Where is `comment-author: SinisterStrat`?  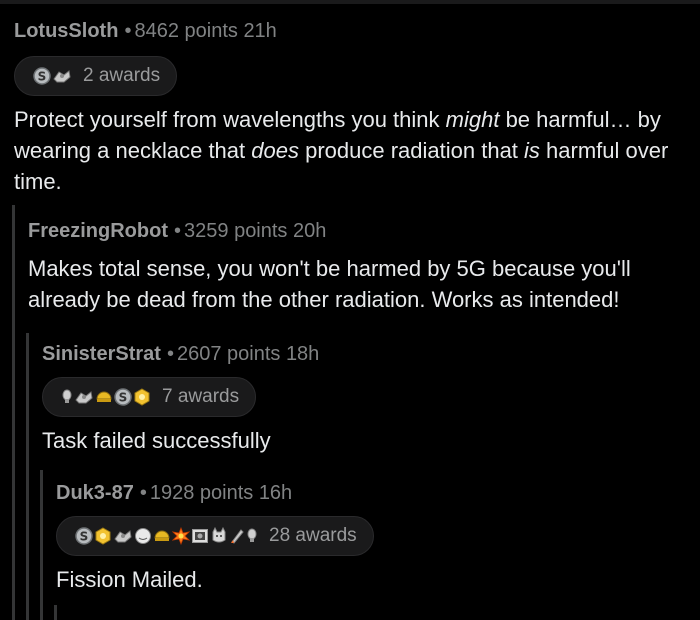 comment-author: SinisterStrat is located at coordinates (101, 354).